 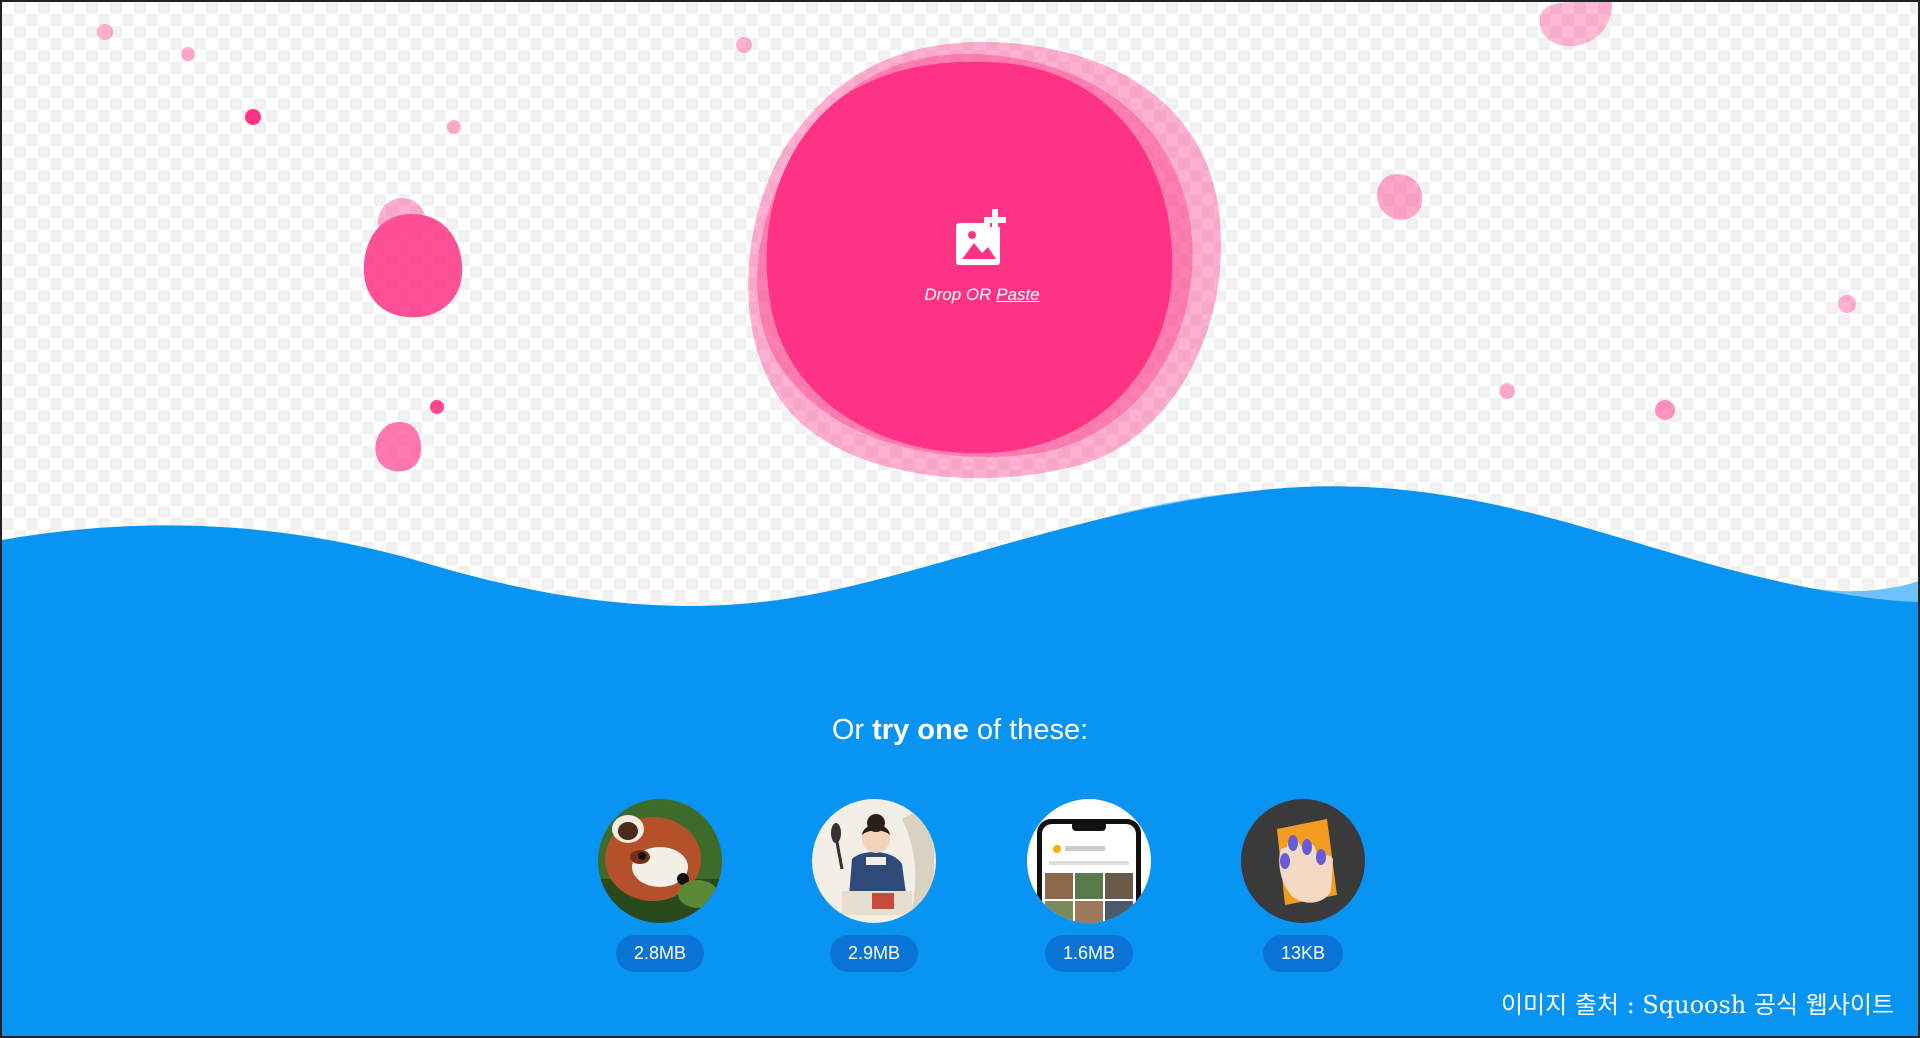 What do you see at coordinates (981, 237) in the screenshot?
I see `add-image-icon` at bounding box center [981, 237].